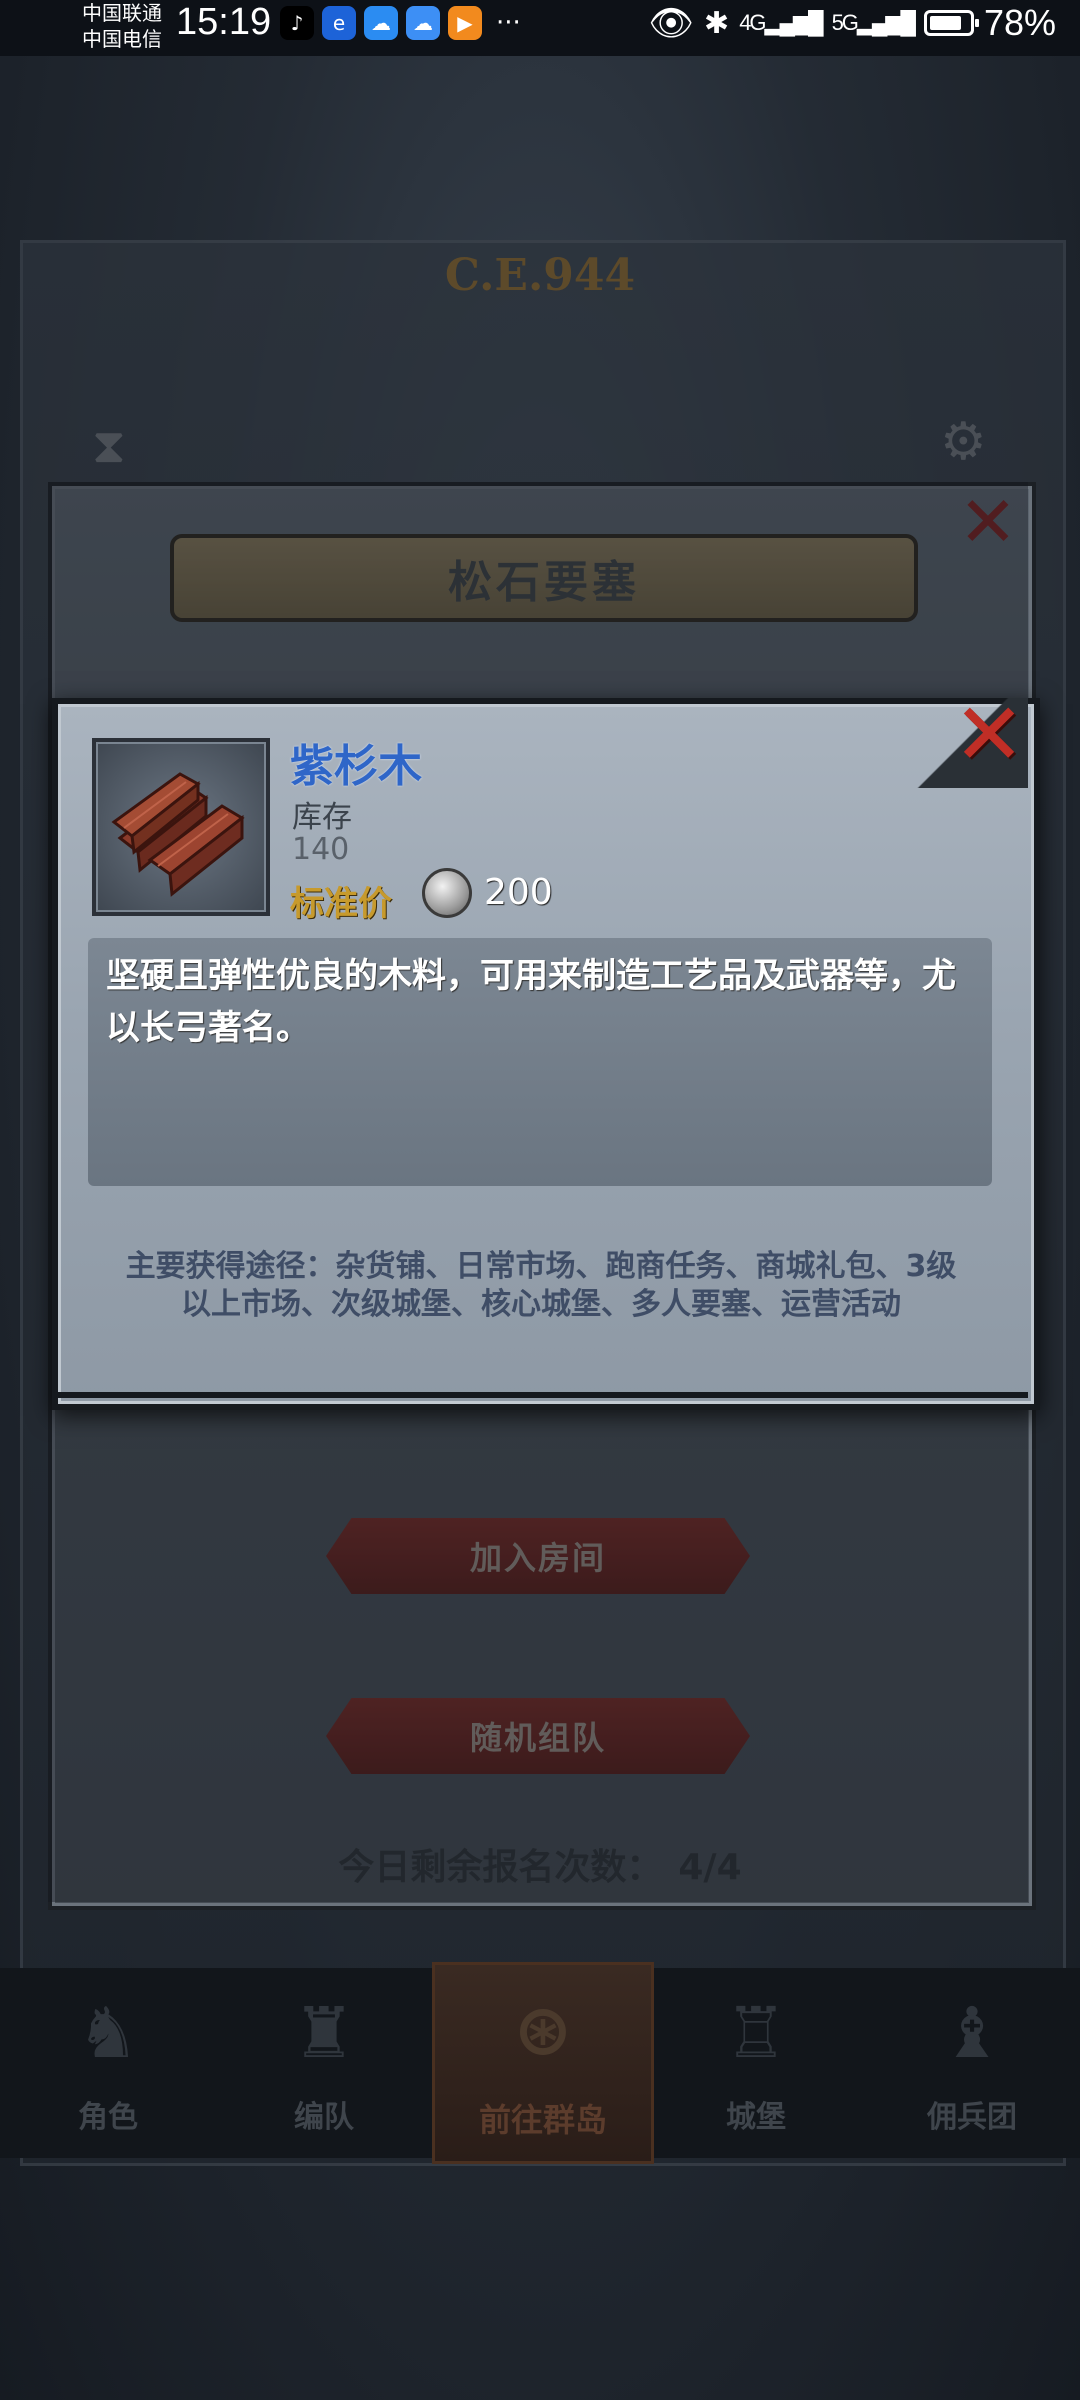 The width and height of the screenshot is (1080, 2400). What do you see at coordinates (381, 23) in the screenshot?
I see `cloud-icon: ☁` at bounding box center [381, 23].